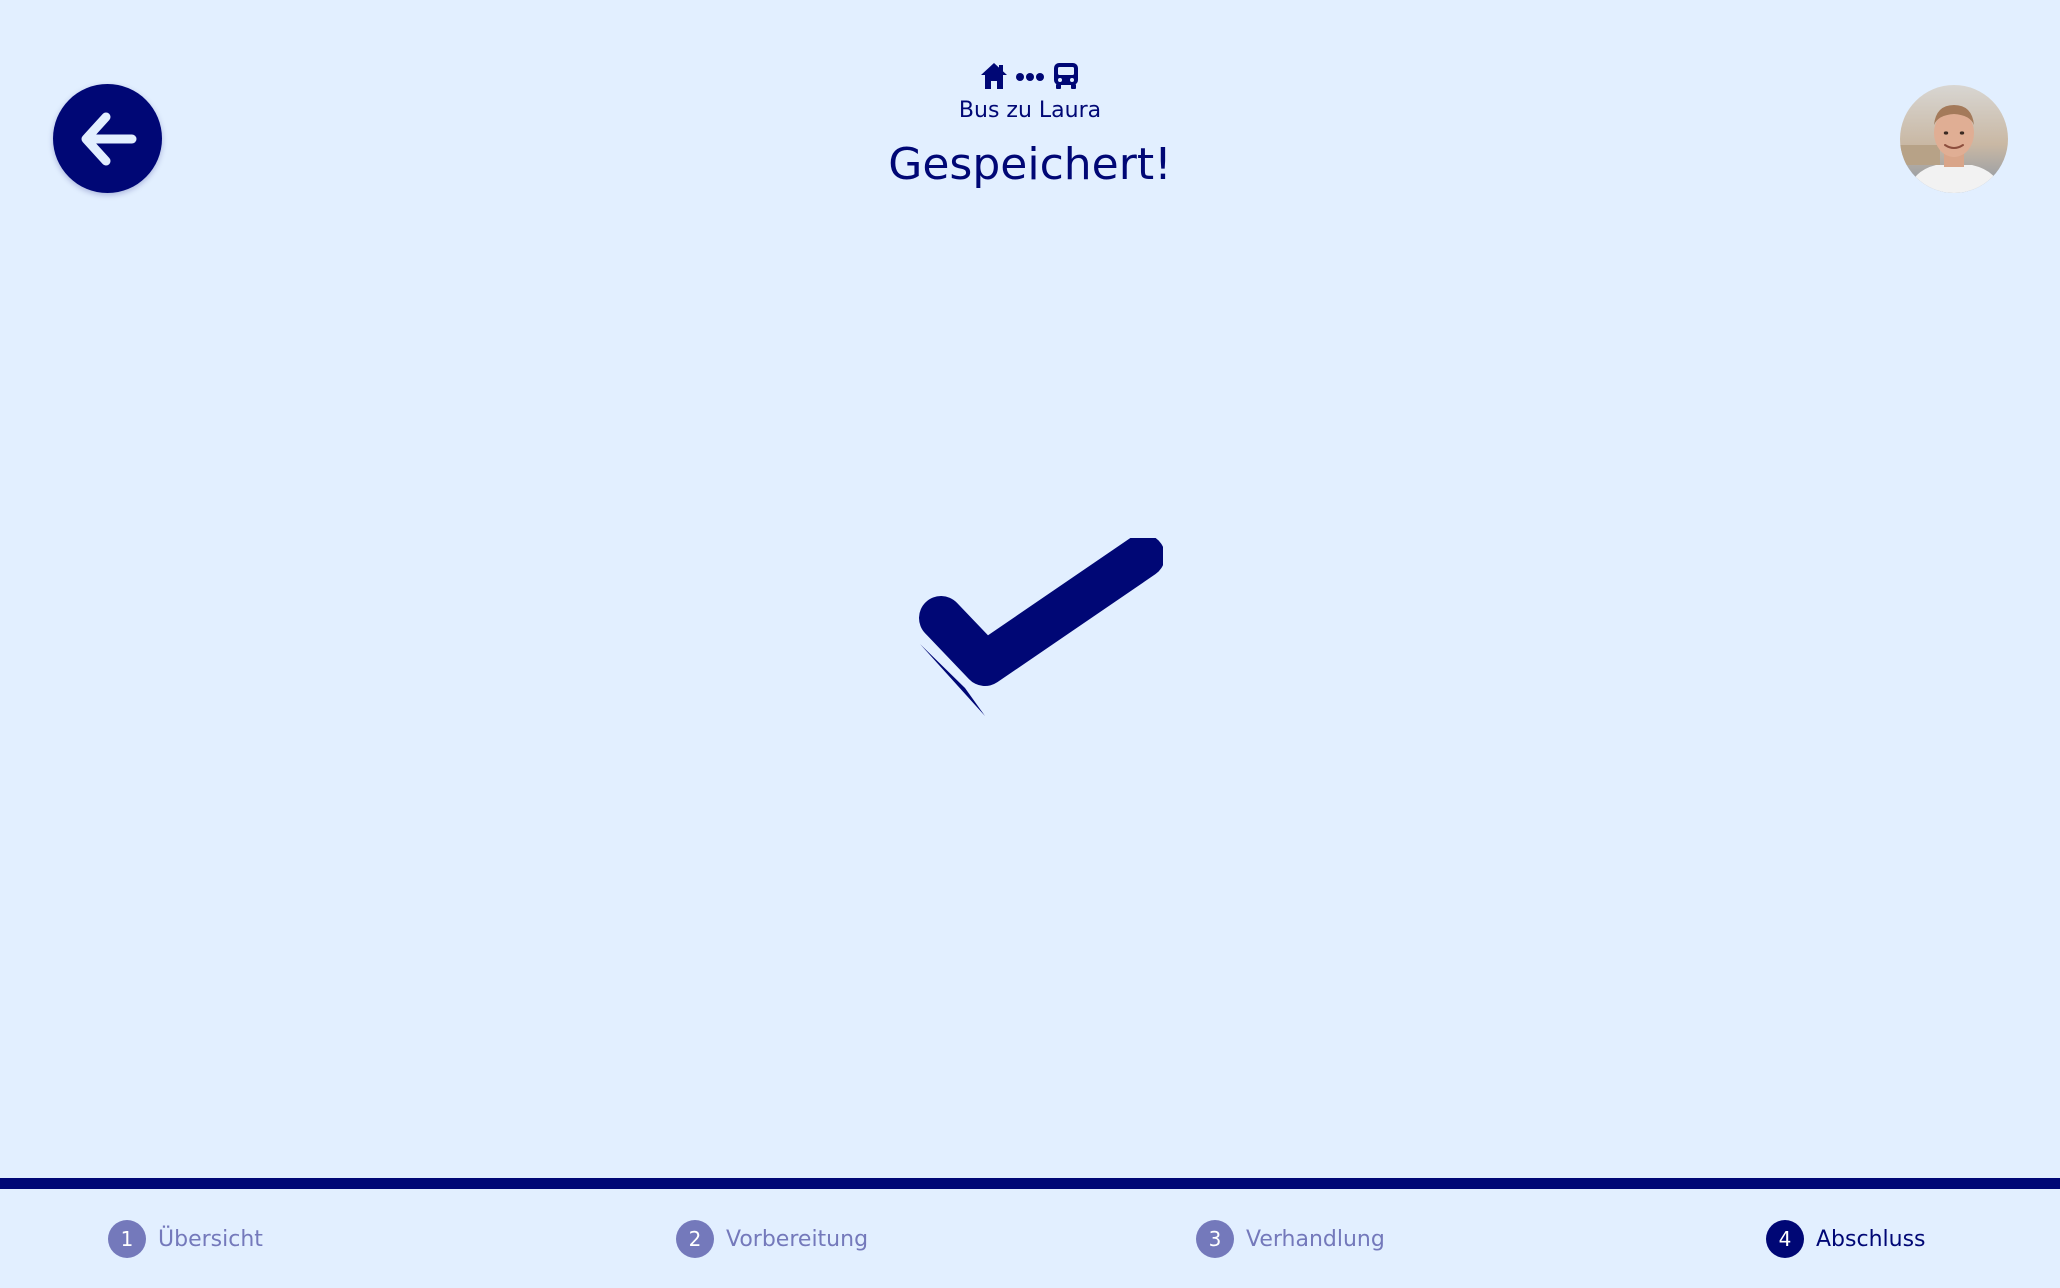 This screenshot has width=2060, height=1288. I want to click on dots-icon, so click(1030, 77).